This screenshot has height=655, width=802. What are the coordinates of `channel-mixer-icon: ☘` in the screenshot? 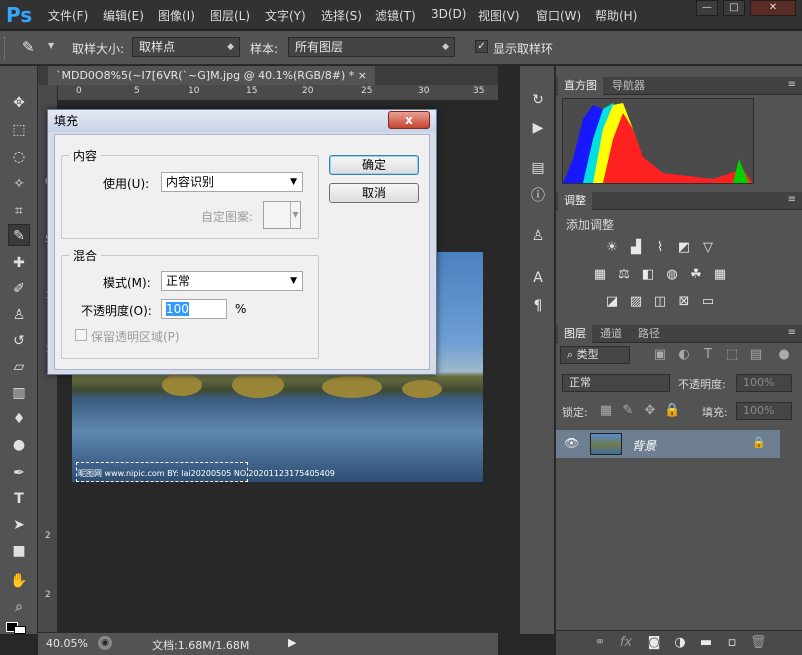 It's located at (696, 275).